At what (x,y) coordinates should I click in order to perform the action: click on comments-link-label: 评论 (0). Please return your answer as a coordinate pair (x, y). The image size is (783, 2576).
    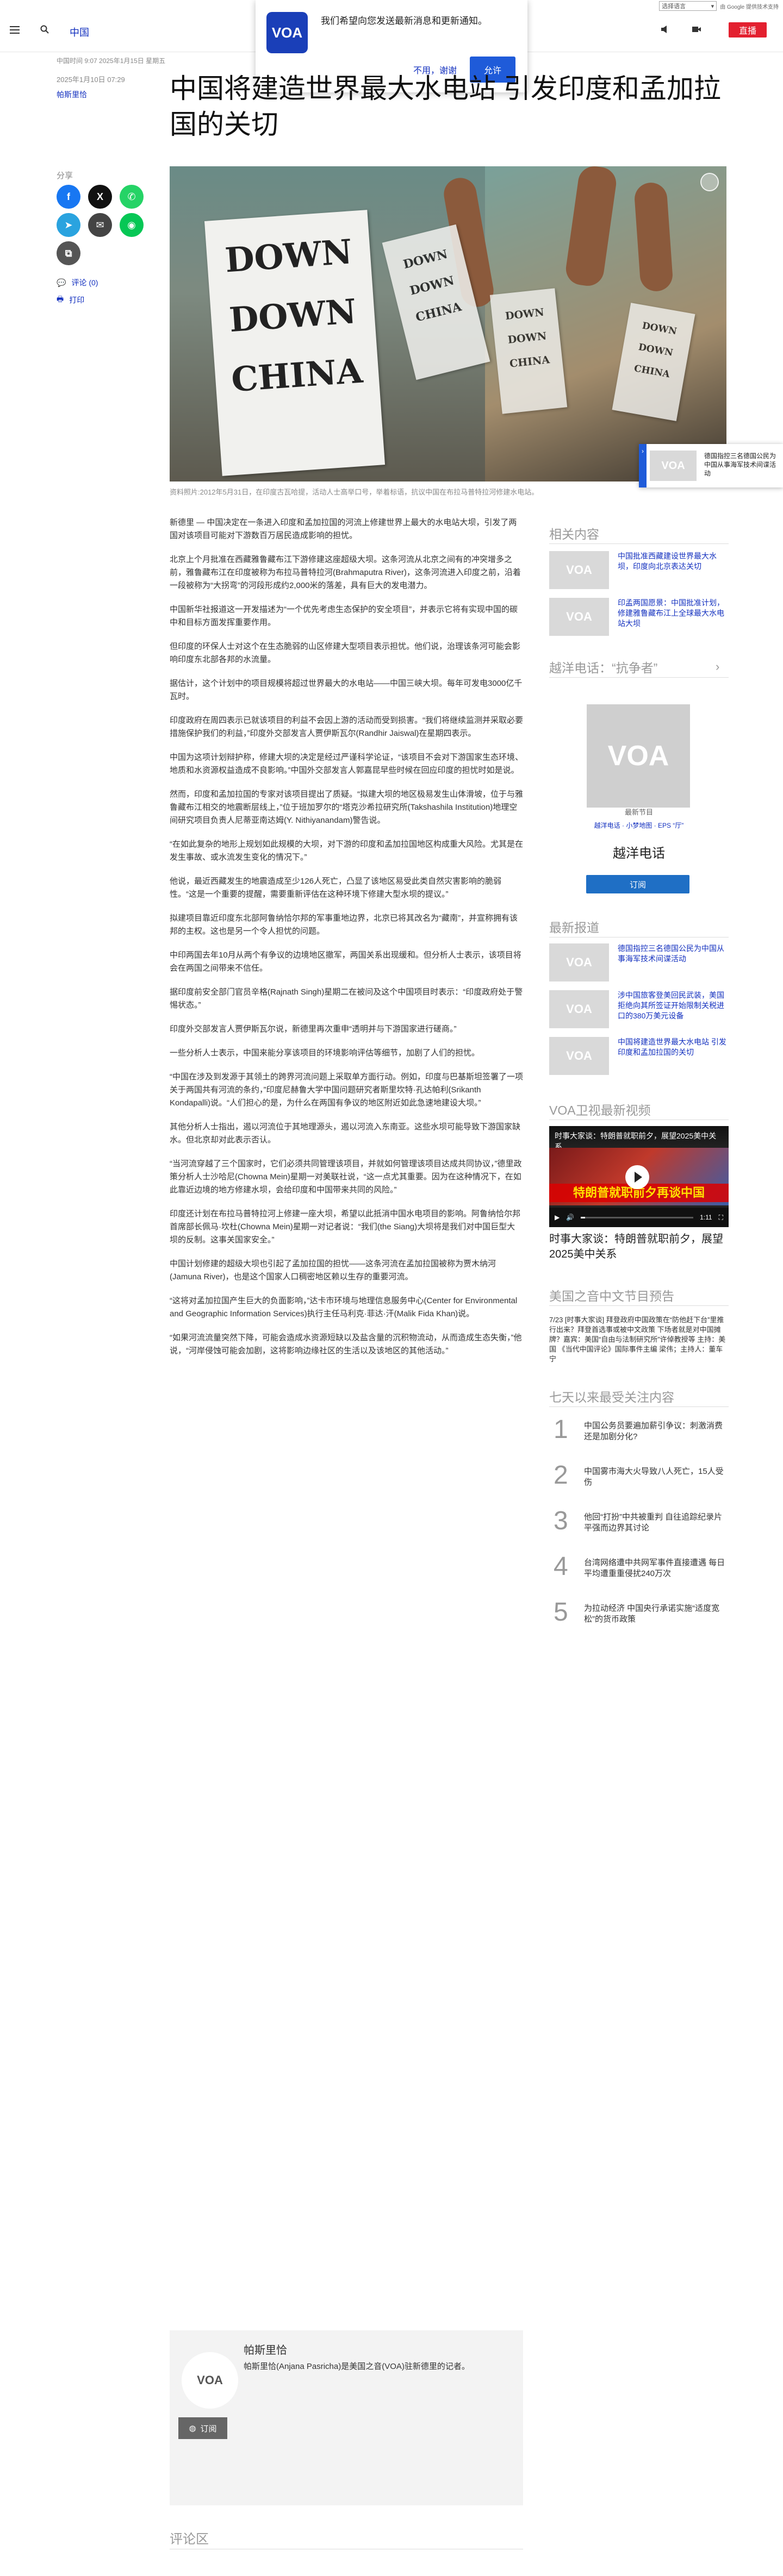
    Looking at the image, I should click on (84, 282).